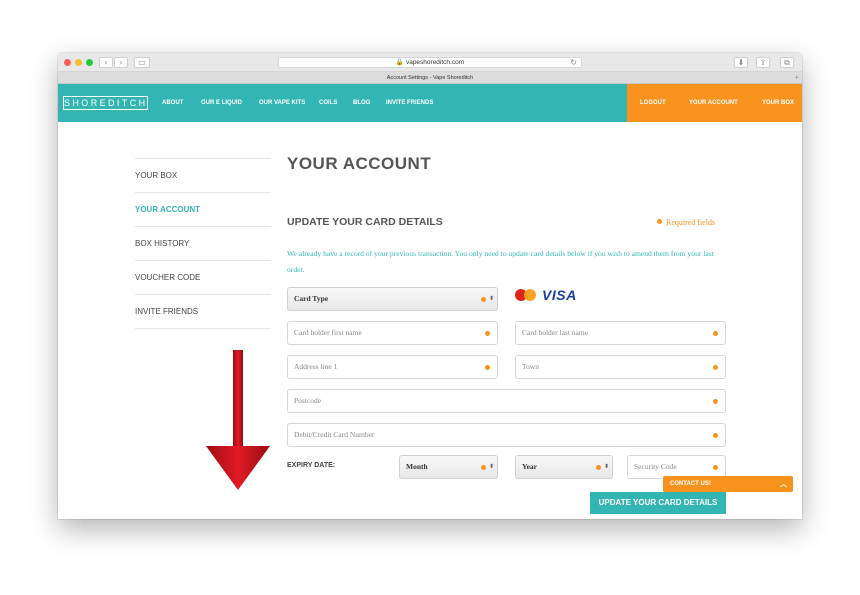 This screenshot has height=595, width=860. I want to click on nav-about: ABOUT, so click(172, 103).